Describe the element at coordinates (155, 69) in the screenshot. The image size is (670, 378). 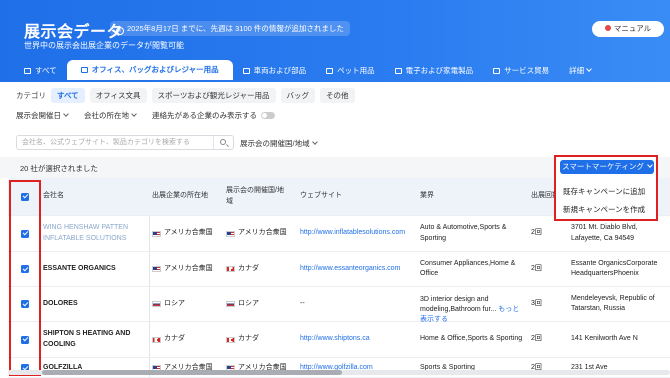
I see `tab-label: オフィス、バッグおよびレジャー用品` at that location.